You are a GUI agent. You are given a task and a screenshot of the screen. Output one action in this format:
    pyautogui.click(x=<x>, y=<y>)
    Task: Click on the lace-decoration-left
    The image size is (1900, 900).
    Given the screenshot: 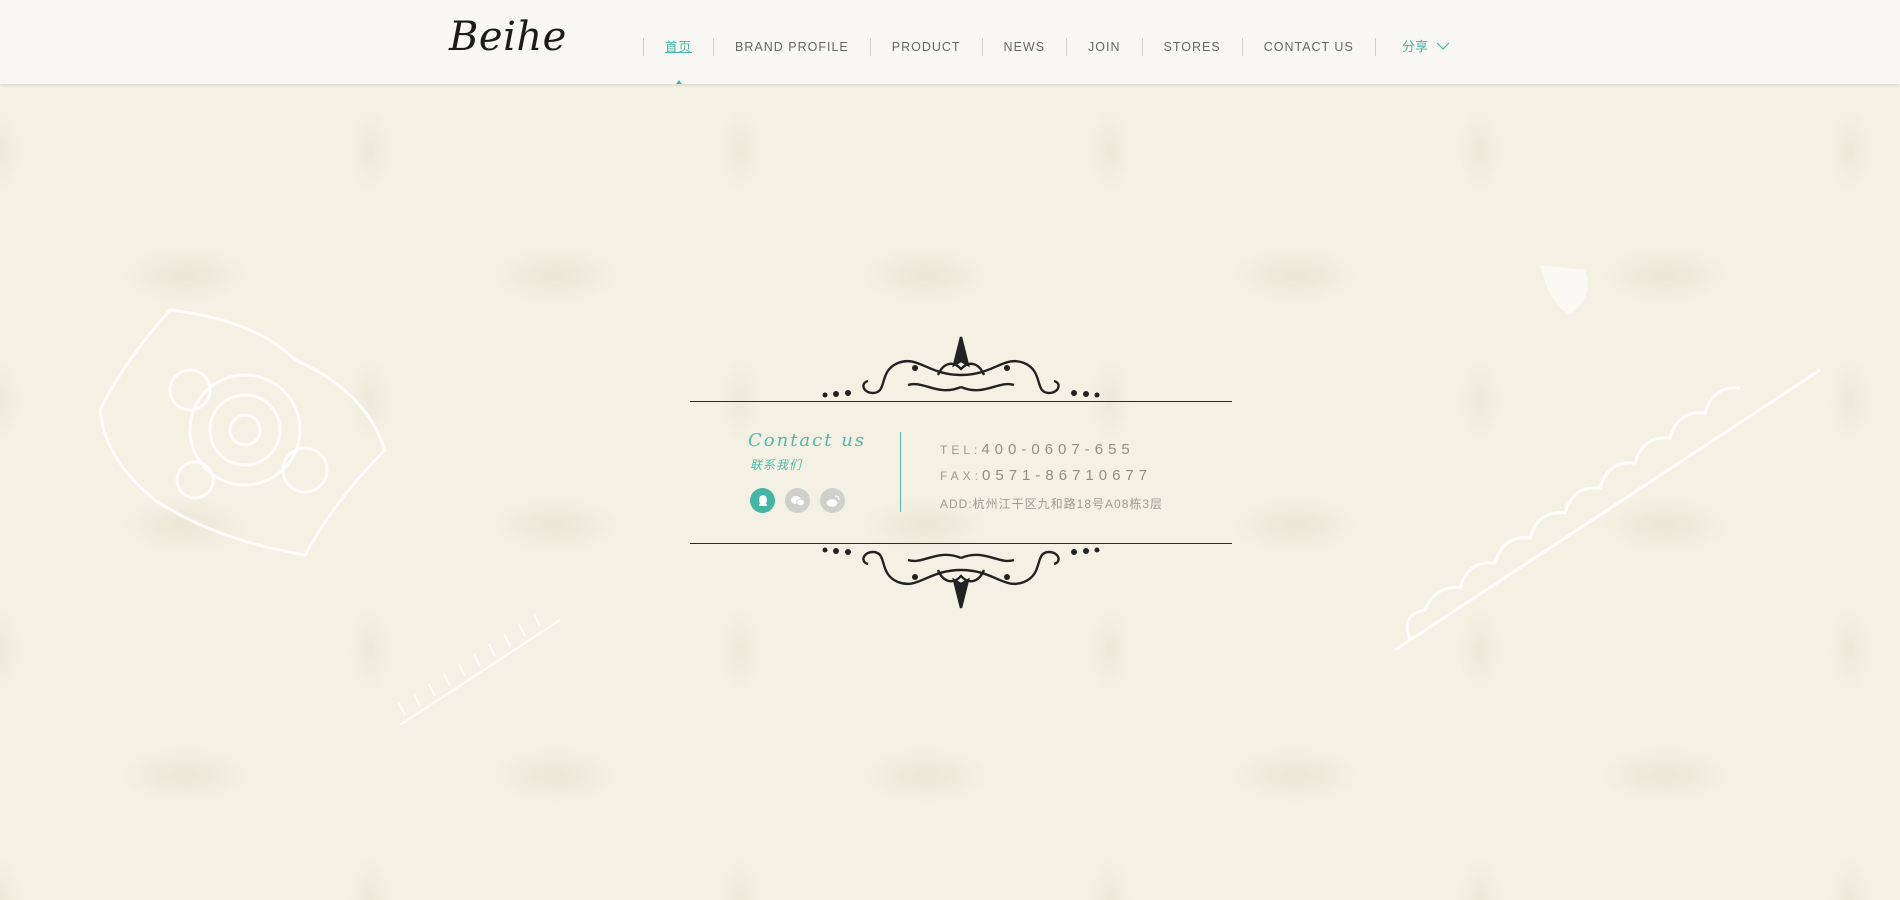 What is the action you would take?
    pyautogui.click(x=242, y=432)
    